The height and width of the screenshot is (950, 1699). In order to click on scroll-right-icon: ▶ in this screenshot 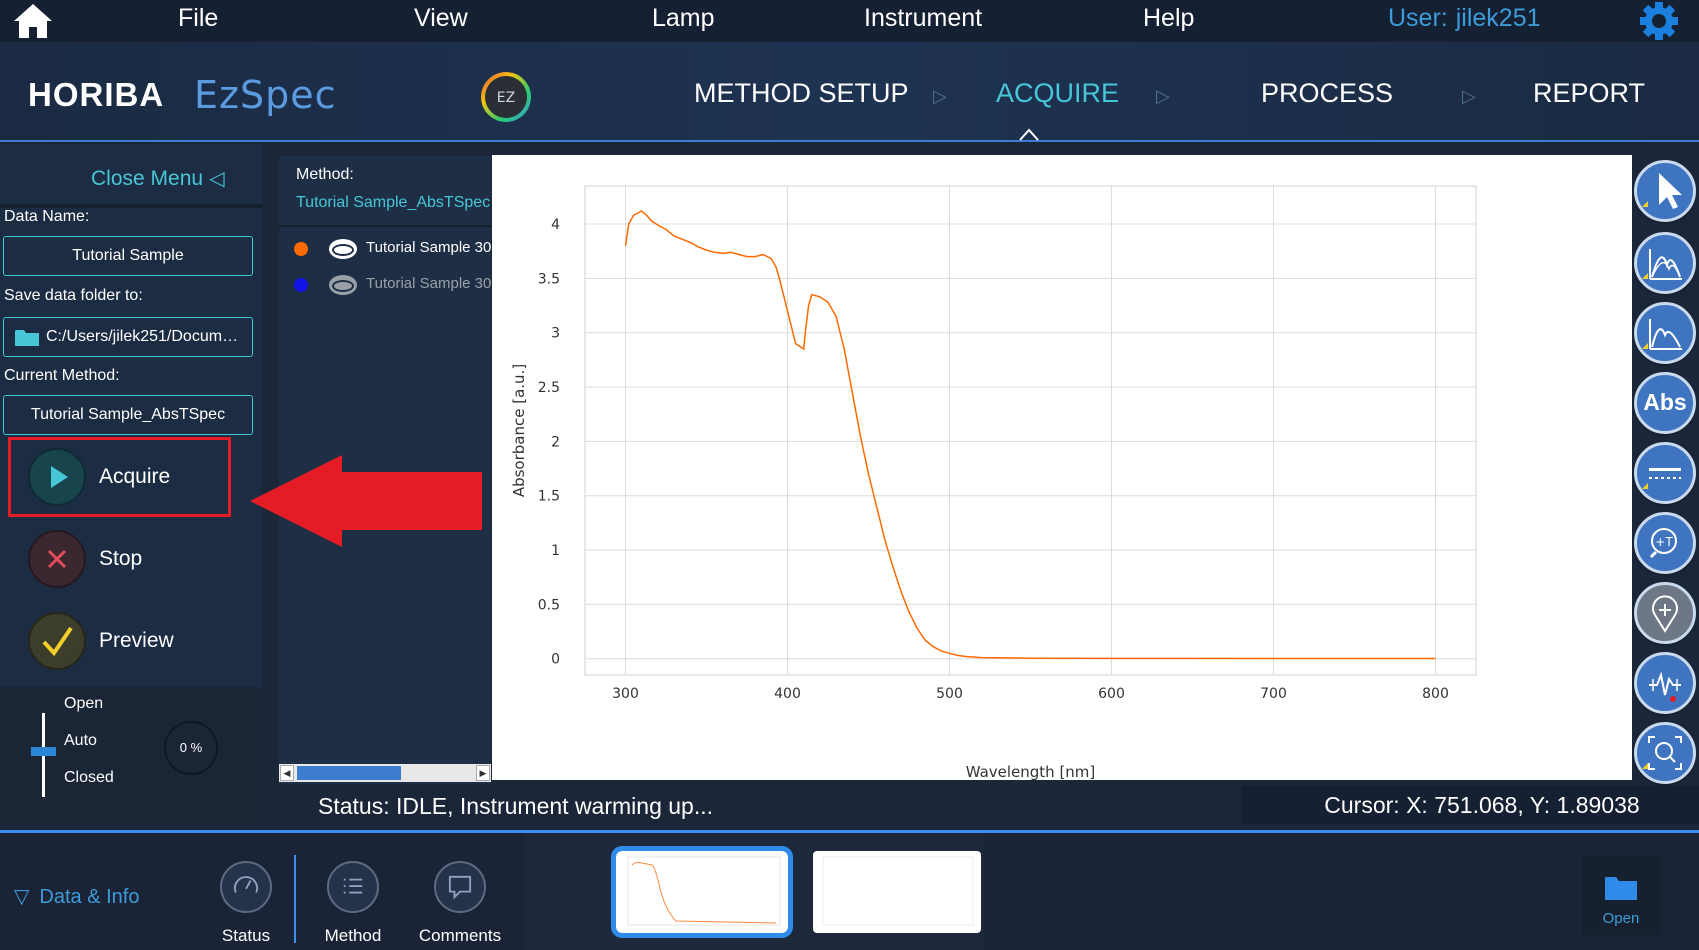, I will do `click(483, 773)`.